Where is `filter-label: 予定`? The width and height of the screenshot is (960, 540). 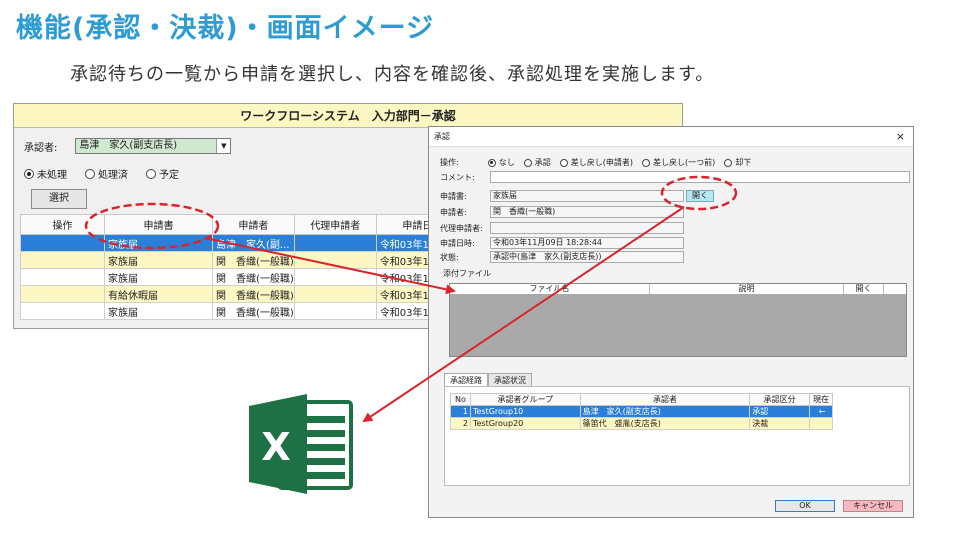
filter-label: 予定 is located at coordinates (169, 175).